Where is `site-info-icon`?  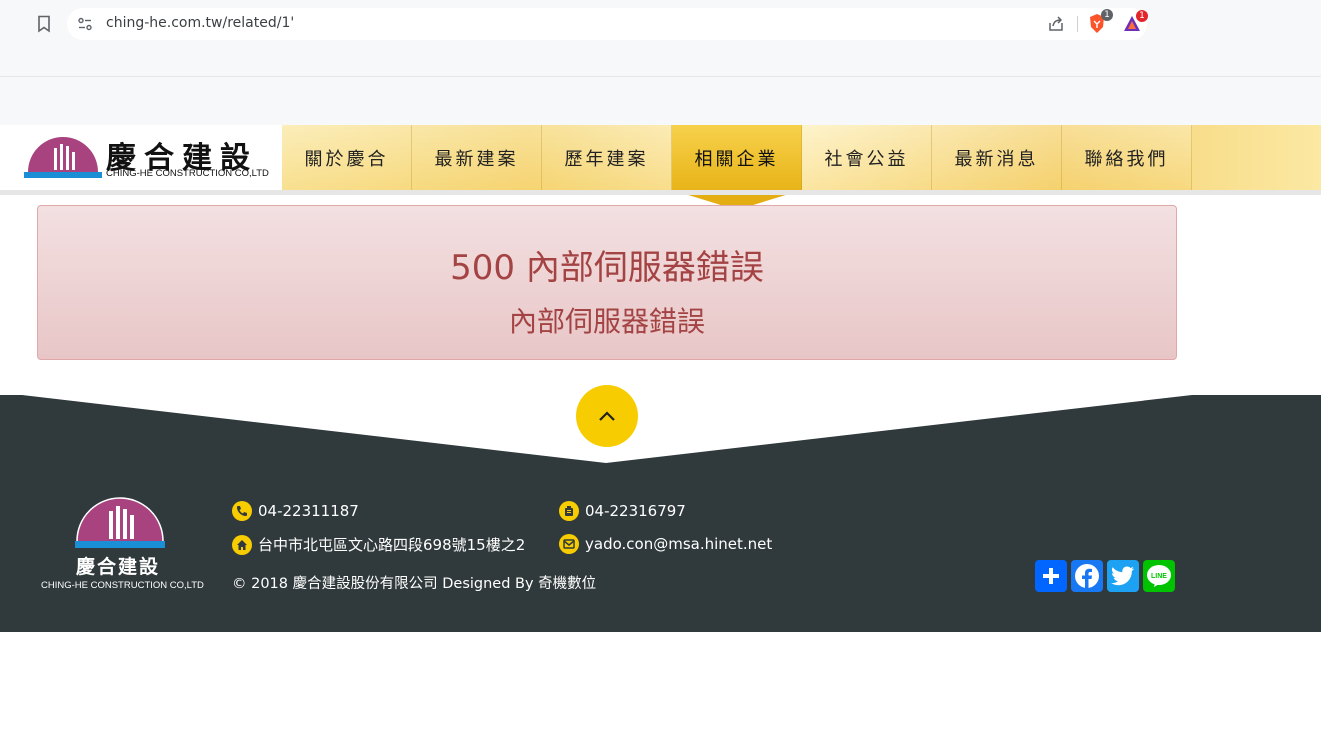
site-info-icon is located at coordinates (85, 24).